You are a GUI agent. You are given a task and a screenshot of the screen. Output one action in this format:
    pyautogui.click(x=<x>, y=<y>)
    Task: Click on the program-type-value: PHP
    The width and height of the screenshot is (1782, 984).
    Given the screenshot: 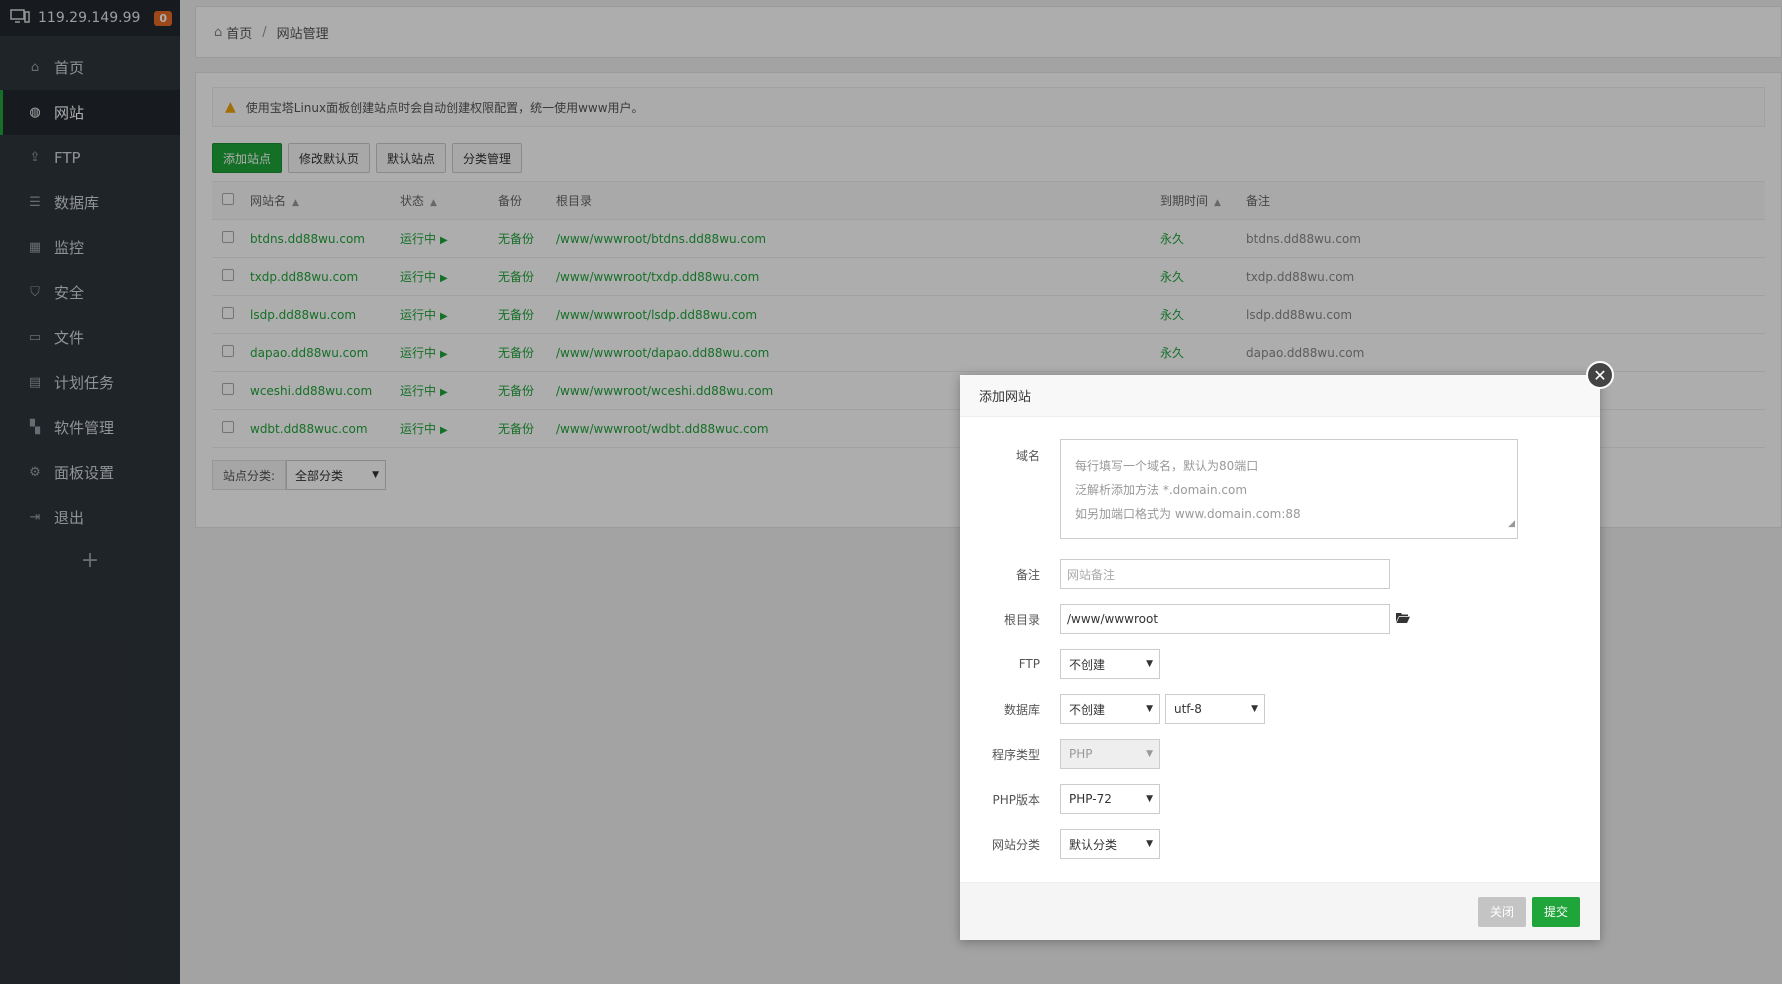 What is the action you would take?
    pyautogui.click(x=1081, y=754)
    